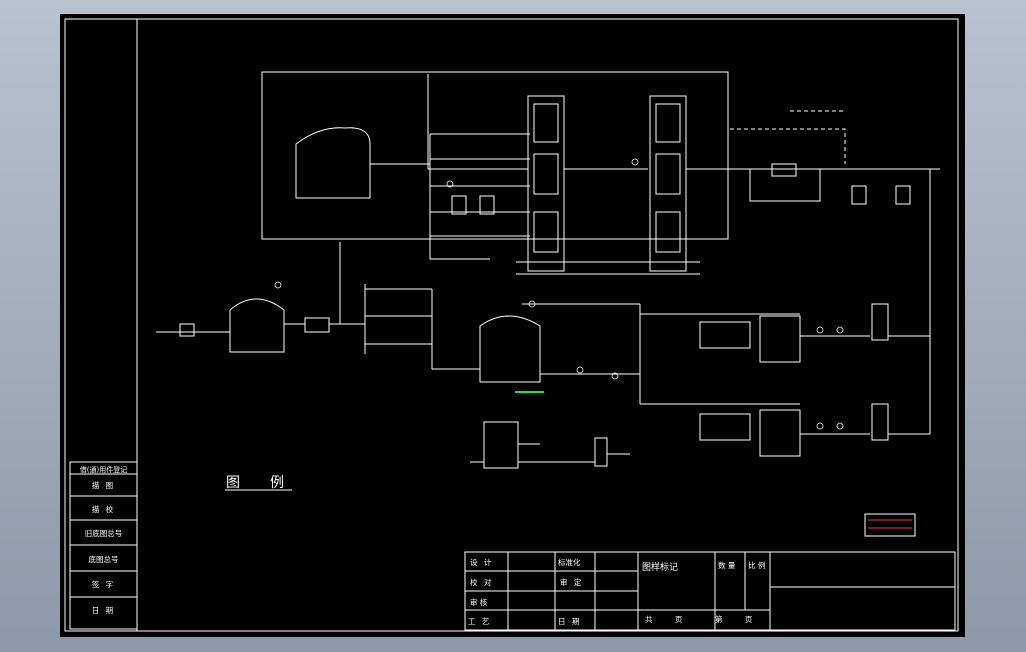  I want to click on tb-check: 校 对, so click(482, 582).